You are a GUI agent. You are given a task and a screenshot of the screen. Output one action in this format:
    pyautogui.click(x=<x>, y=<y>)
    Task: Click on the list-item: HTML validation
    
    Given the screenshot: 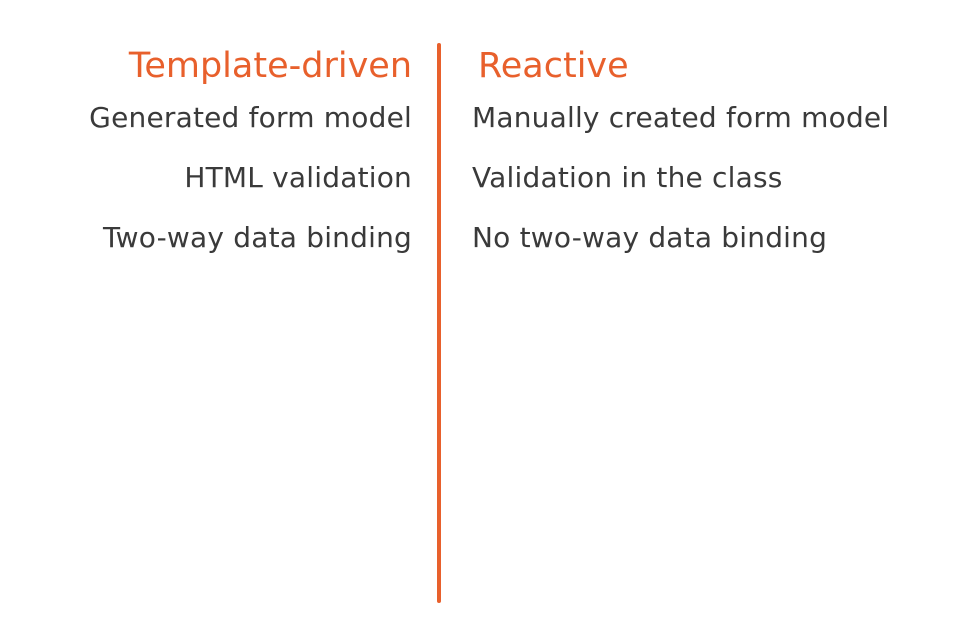 What is the action you would take?
    pyautogui.click(x=298, y=177)
    